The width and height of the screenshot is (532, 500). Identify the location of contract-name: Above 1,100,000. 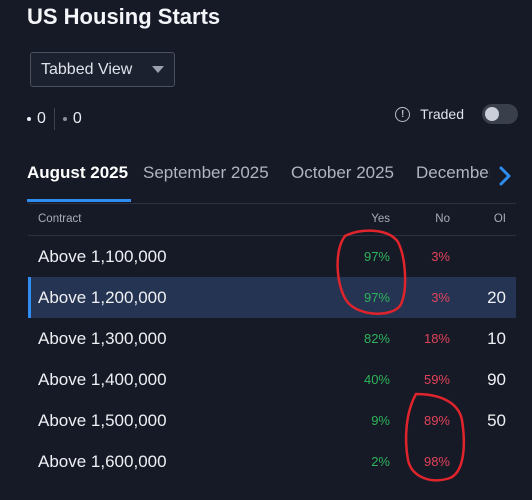
(102, 256).